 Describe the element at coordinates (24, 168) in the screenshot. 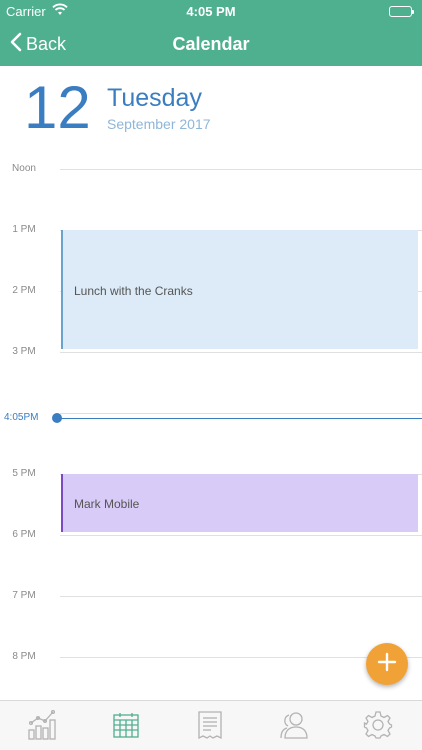

I see `hour-label: Noon` at that location.